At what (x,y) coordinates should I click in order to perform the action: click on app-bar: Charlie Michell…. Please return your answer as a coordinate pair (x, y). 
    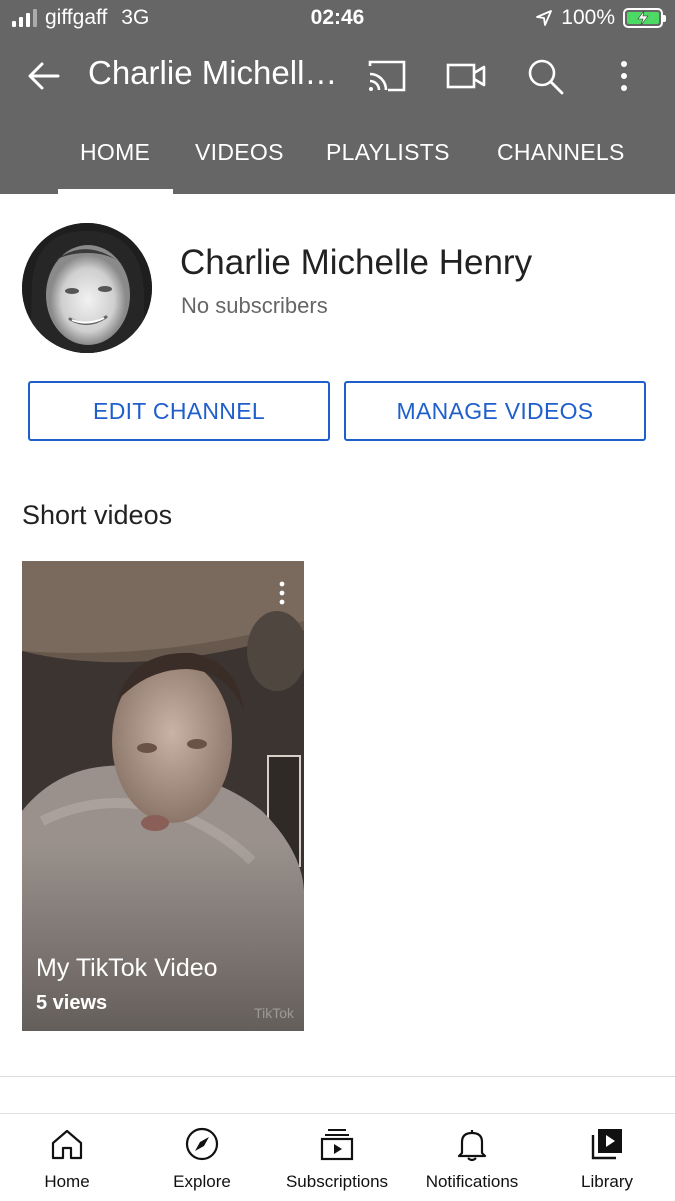
    Looking at the image, I should click on (337, 76).